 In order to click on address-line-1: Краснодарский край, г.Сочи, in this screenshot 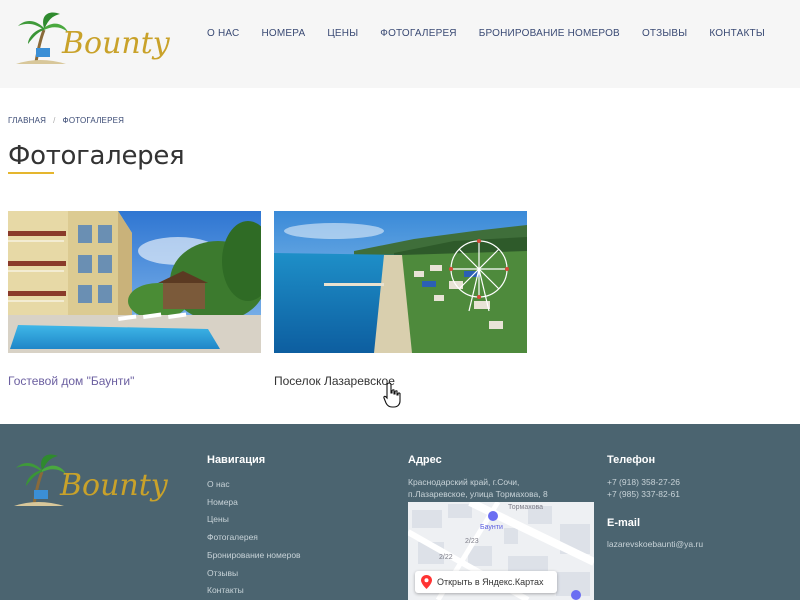, I will do `click(464, 482)`.